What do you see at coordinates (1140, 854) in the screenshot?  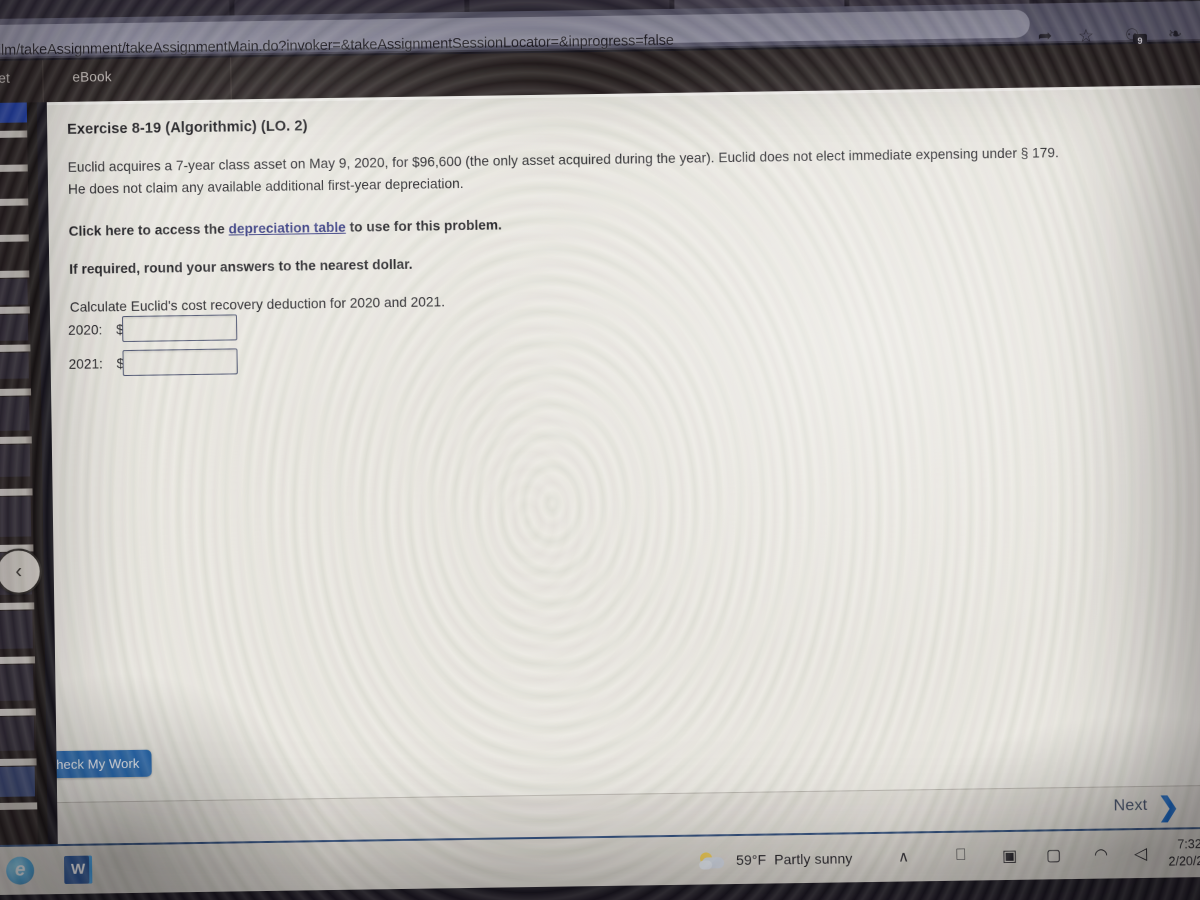 I see `volume-icon: ◁` at bounding box center [1140, 854].